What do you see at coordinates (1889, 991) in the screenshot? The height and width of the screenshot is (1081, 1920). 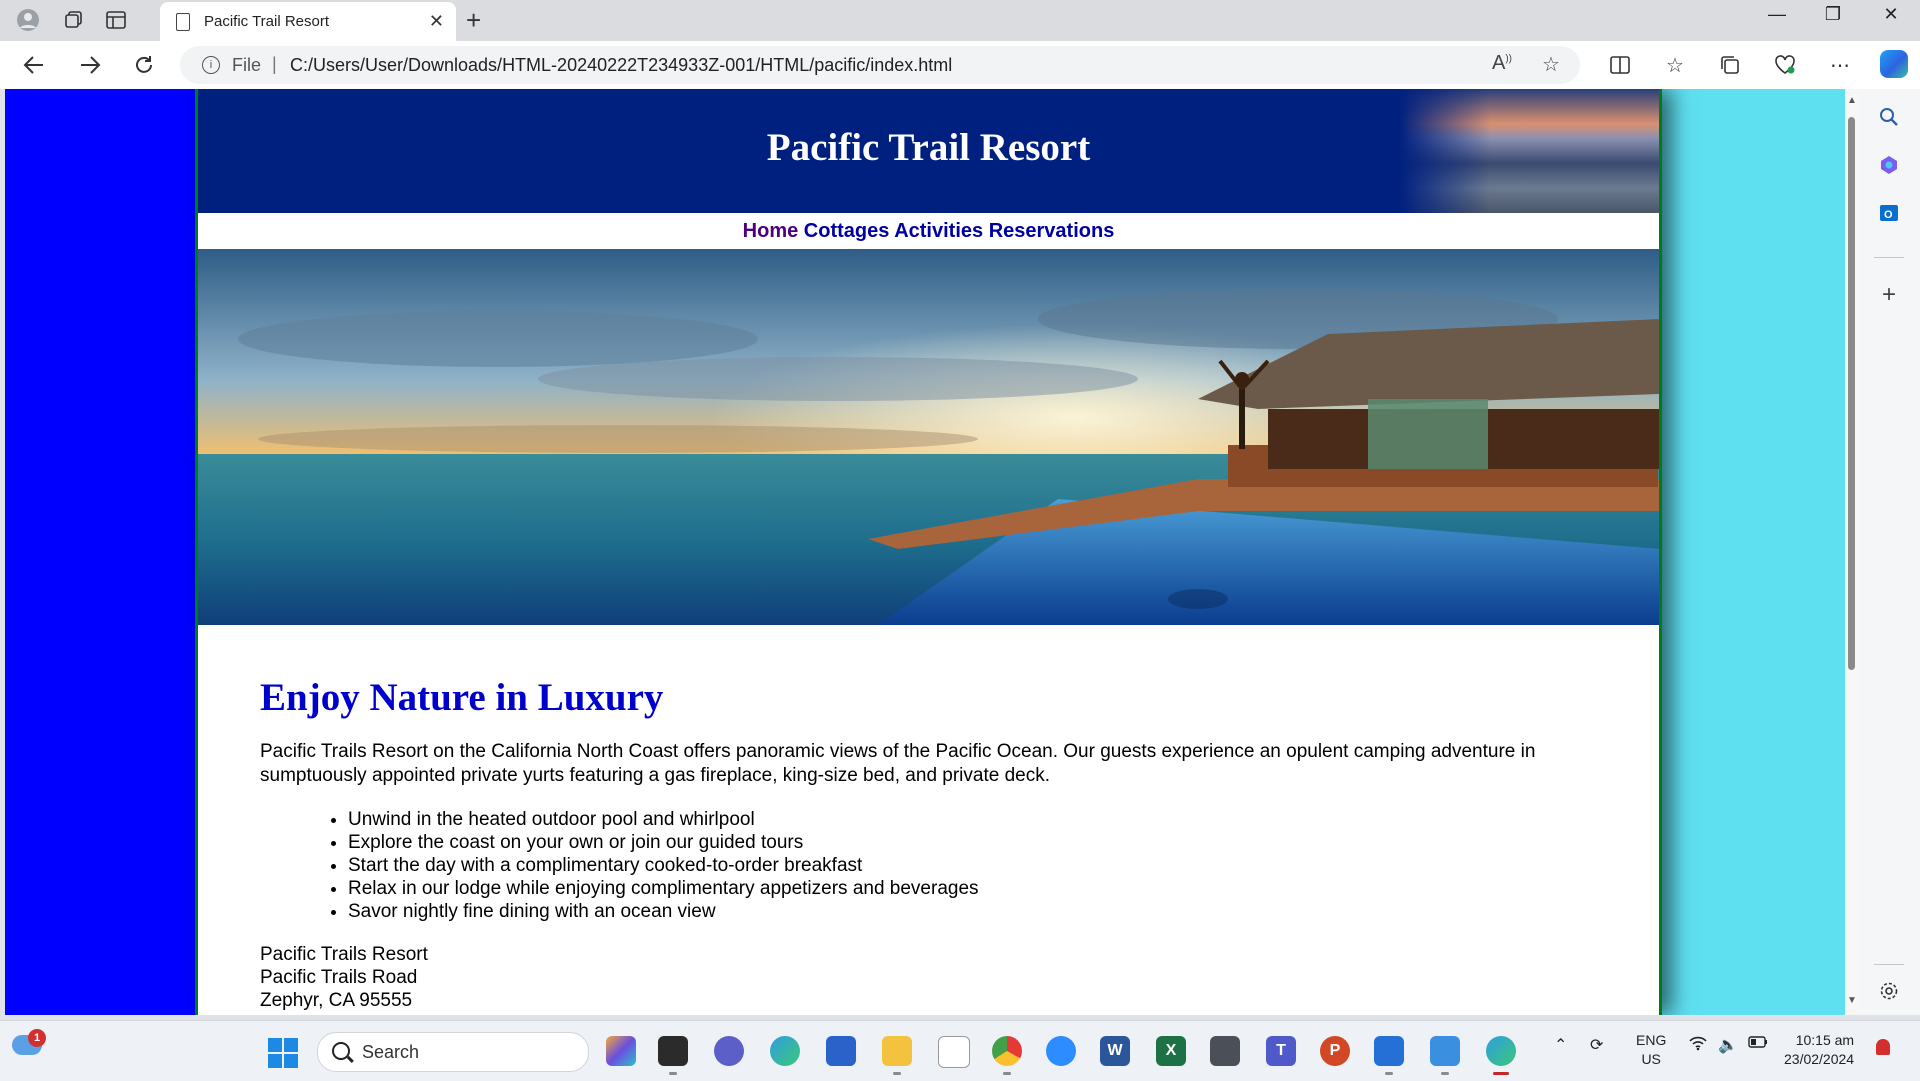 I see `settings-icon` at bounding box center [1889, 991].